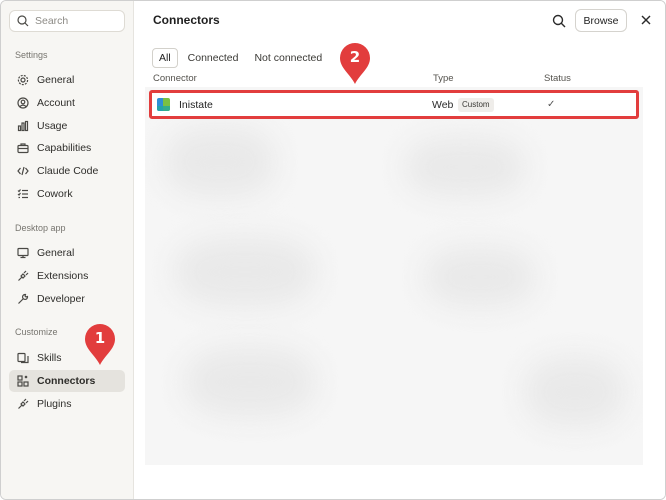  I want to click on browse-button: Browse, so click(601, 20).